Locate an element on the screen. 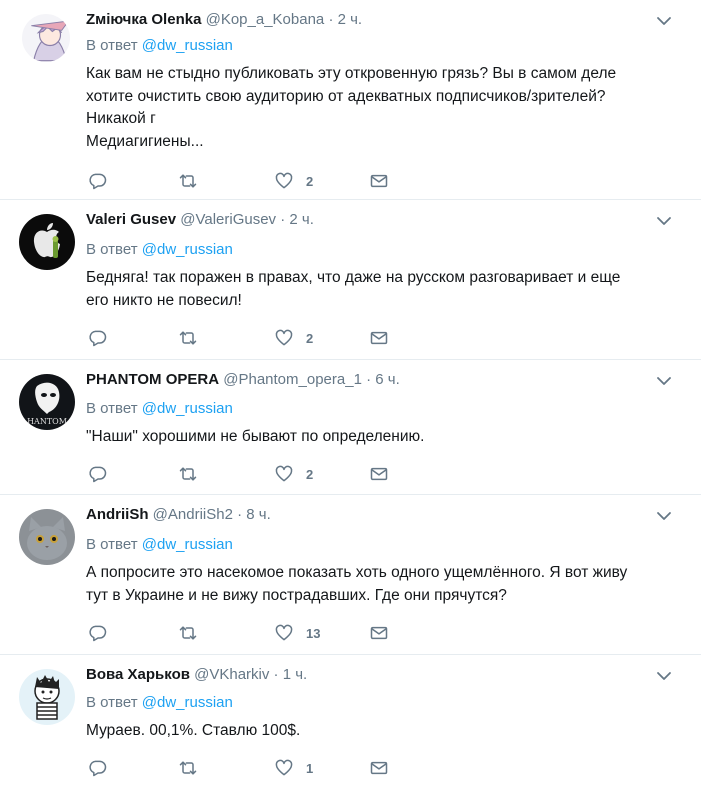  like-button: 1 is located at coordinates (293, 768).